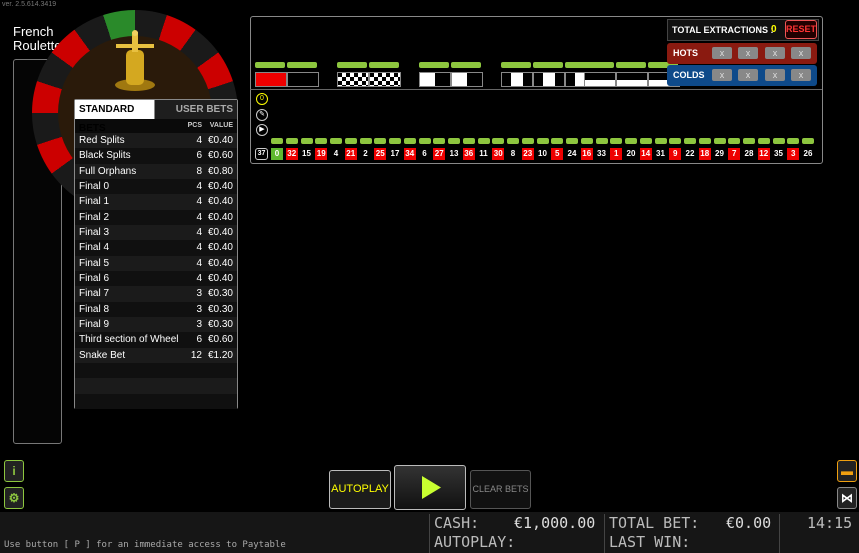  What do you see at coordinates (454, 154) in the screenshot?
I see `sequence-number: 13` at bounding box center [454, 154].